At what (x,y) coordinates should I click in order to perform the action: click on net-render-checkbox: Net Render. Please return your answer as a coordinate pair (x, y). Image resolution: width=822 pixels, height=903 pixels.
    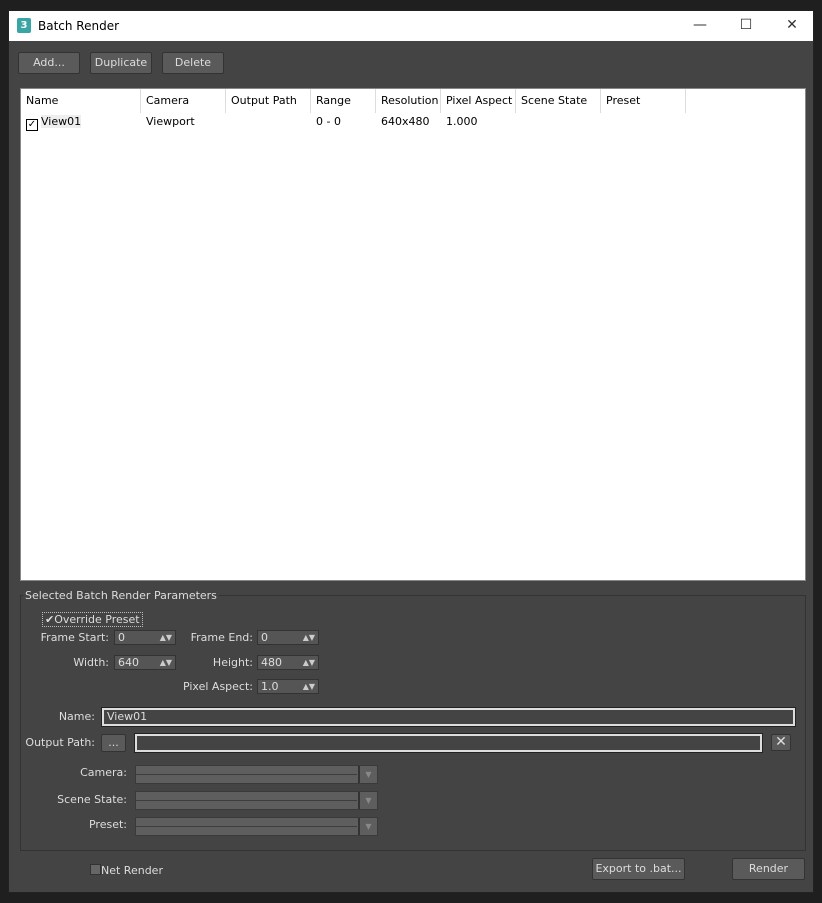
    Looking at the image, I should click on (126, 870).